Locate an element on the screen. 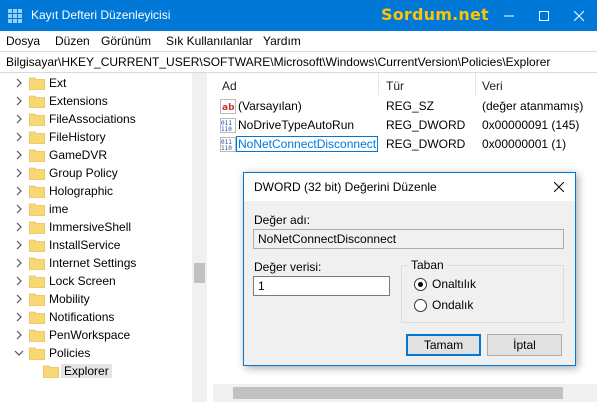 Image resolution: width=597 pixels, height=402 pixels. menu-help: Yardım is located at coordinates (282, 41).